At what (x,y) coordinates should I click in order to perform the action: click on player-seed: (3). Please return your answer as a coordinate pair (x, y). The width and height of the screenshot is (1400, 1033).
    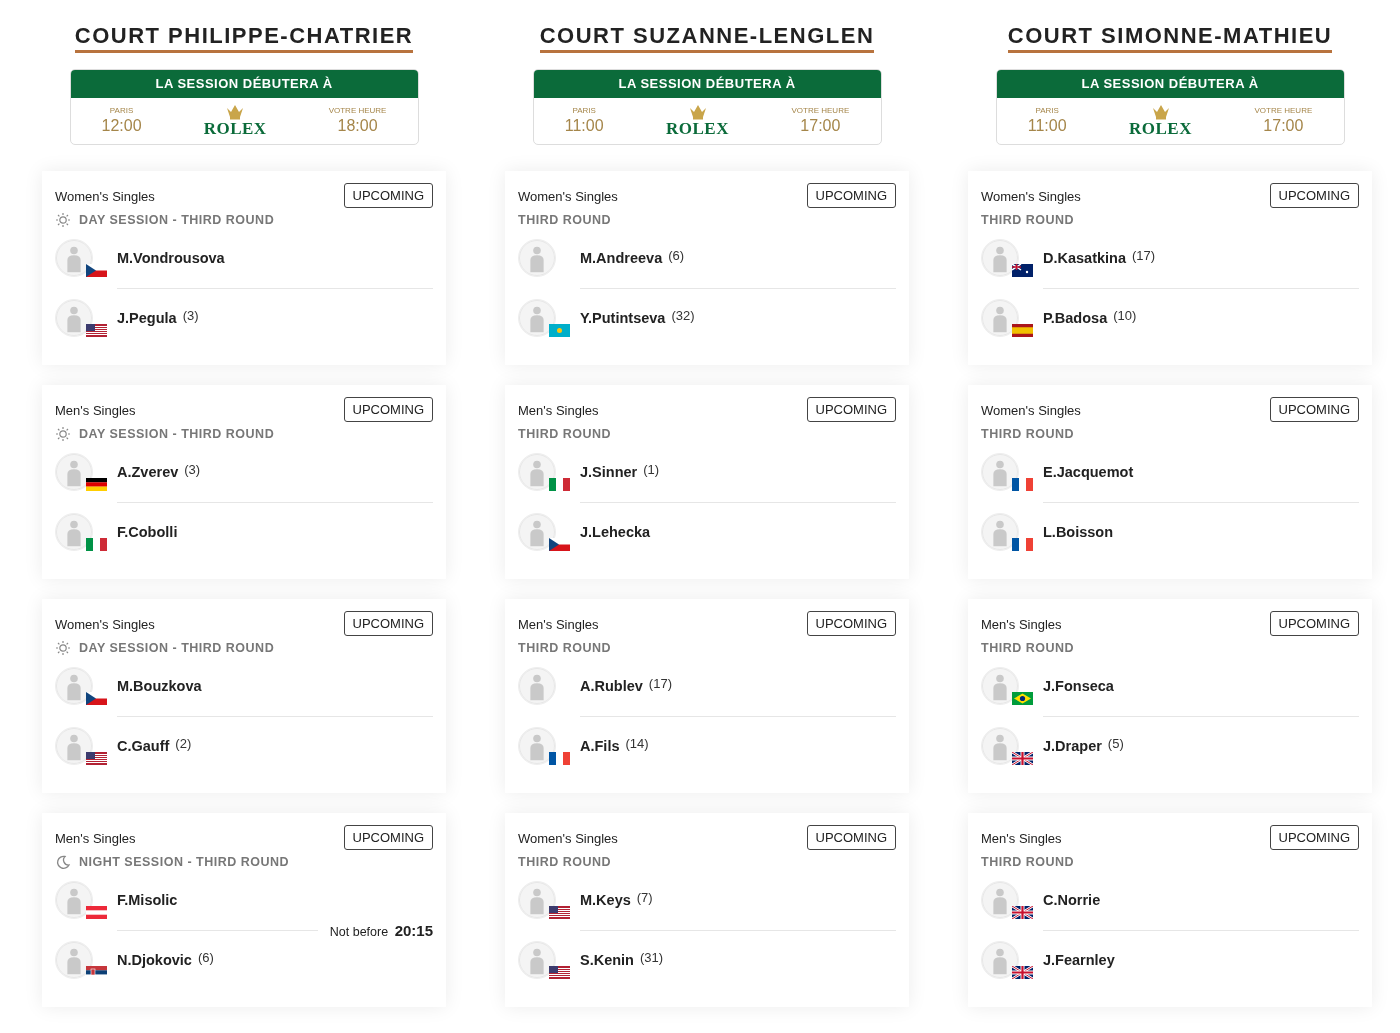
    Looking at the image, I should click on (190, 316).